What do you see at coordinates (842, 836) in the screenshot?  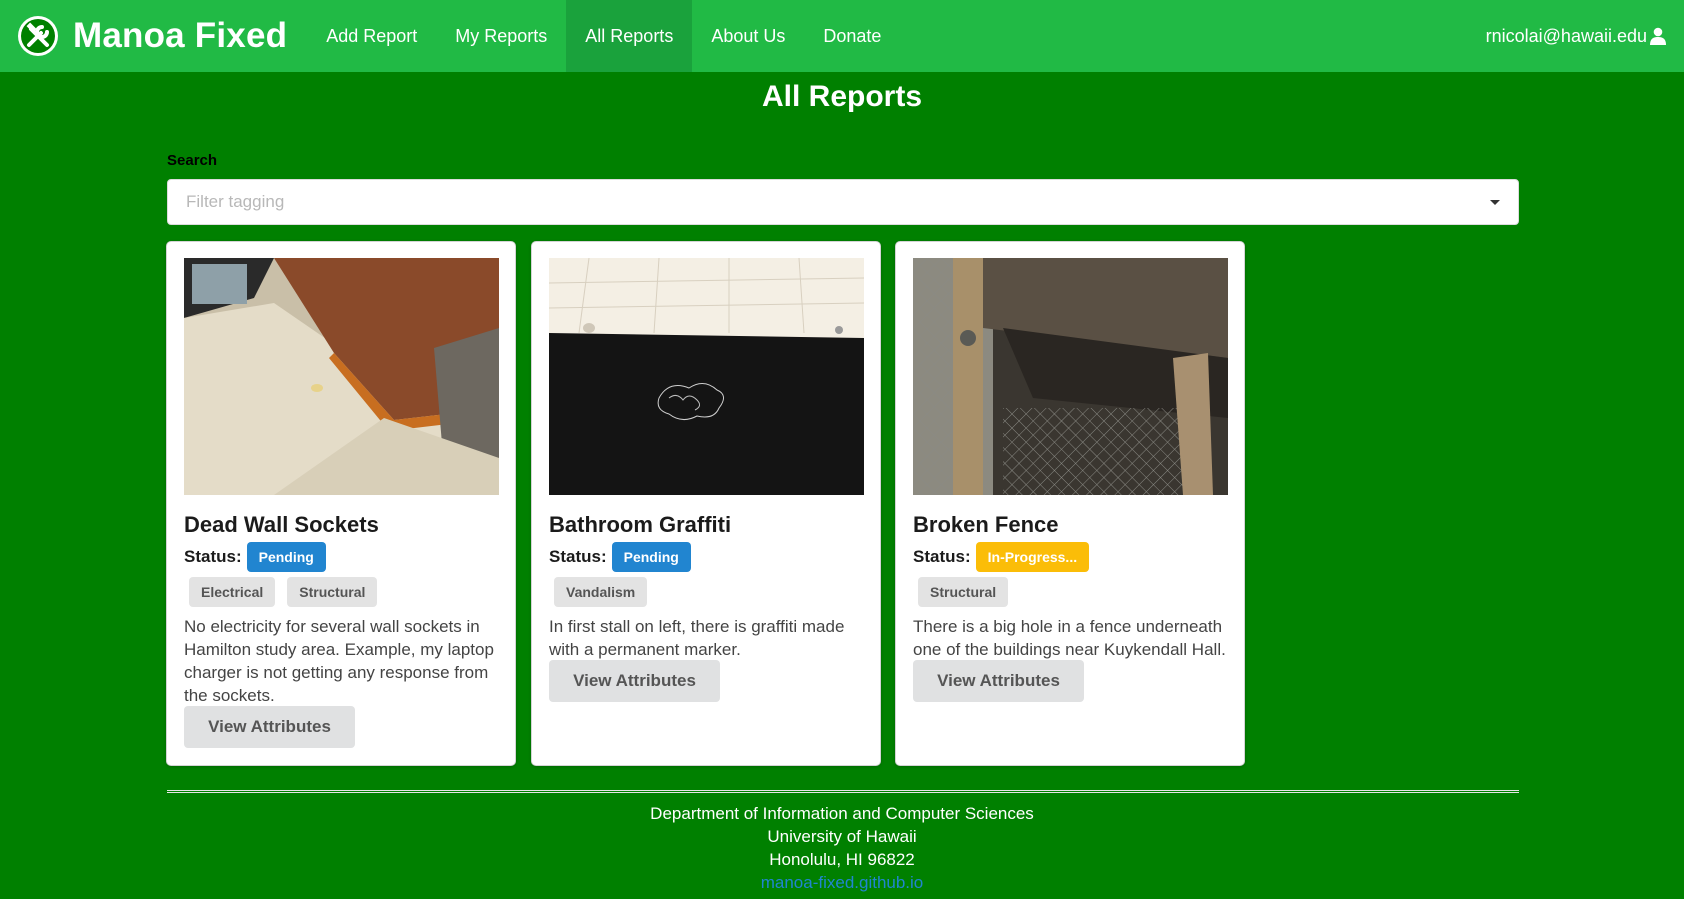 I see `footer-university: University of Hawaii` at bounding box center [842, 836].